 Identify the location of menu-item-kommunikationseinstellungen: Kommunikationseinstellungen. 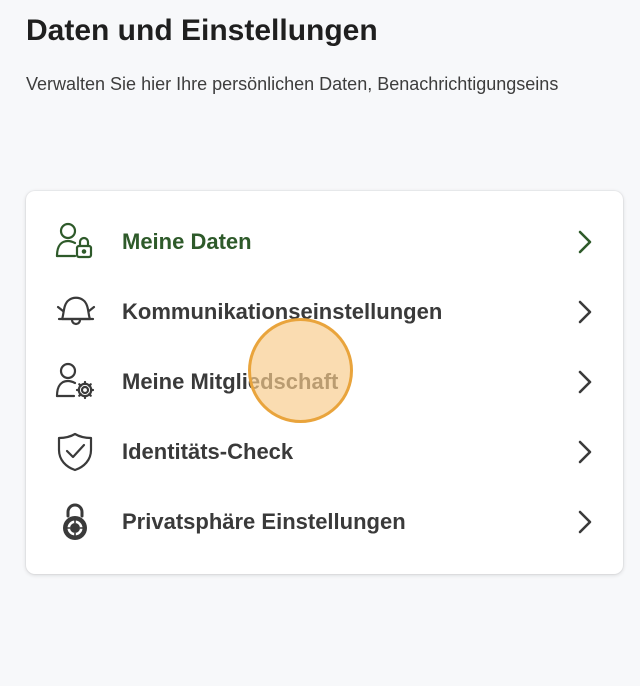
(324, 312).